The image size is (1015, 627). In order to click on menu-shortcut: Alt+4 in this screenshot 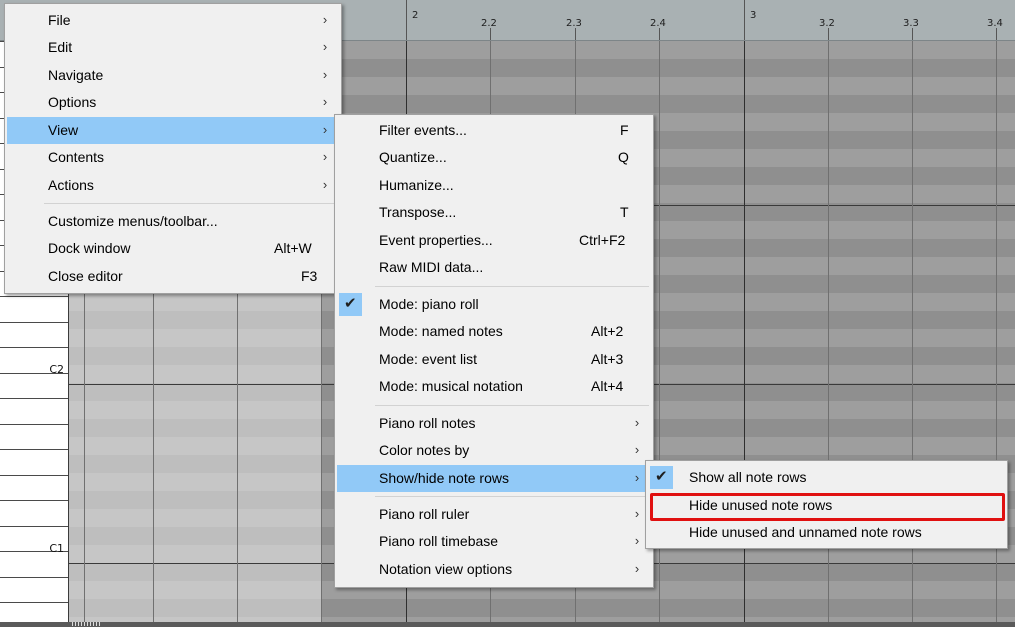, I will do `click(607, 386)`.